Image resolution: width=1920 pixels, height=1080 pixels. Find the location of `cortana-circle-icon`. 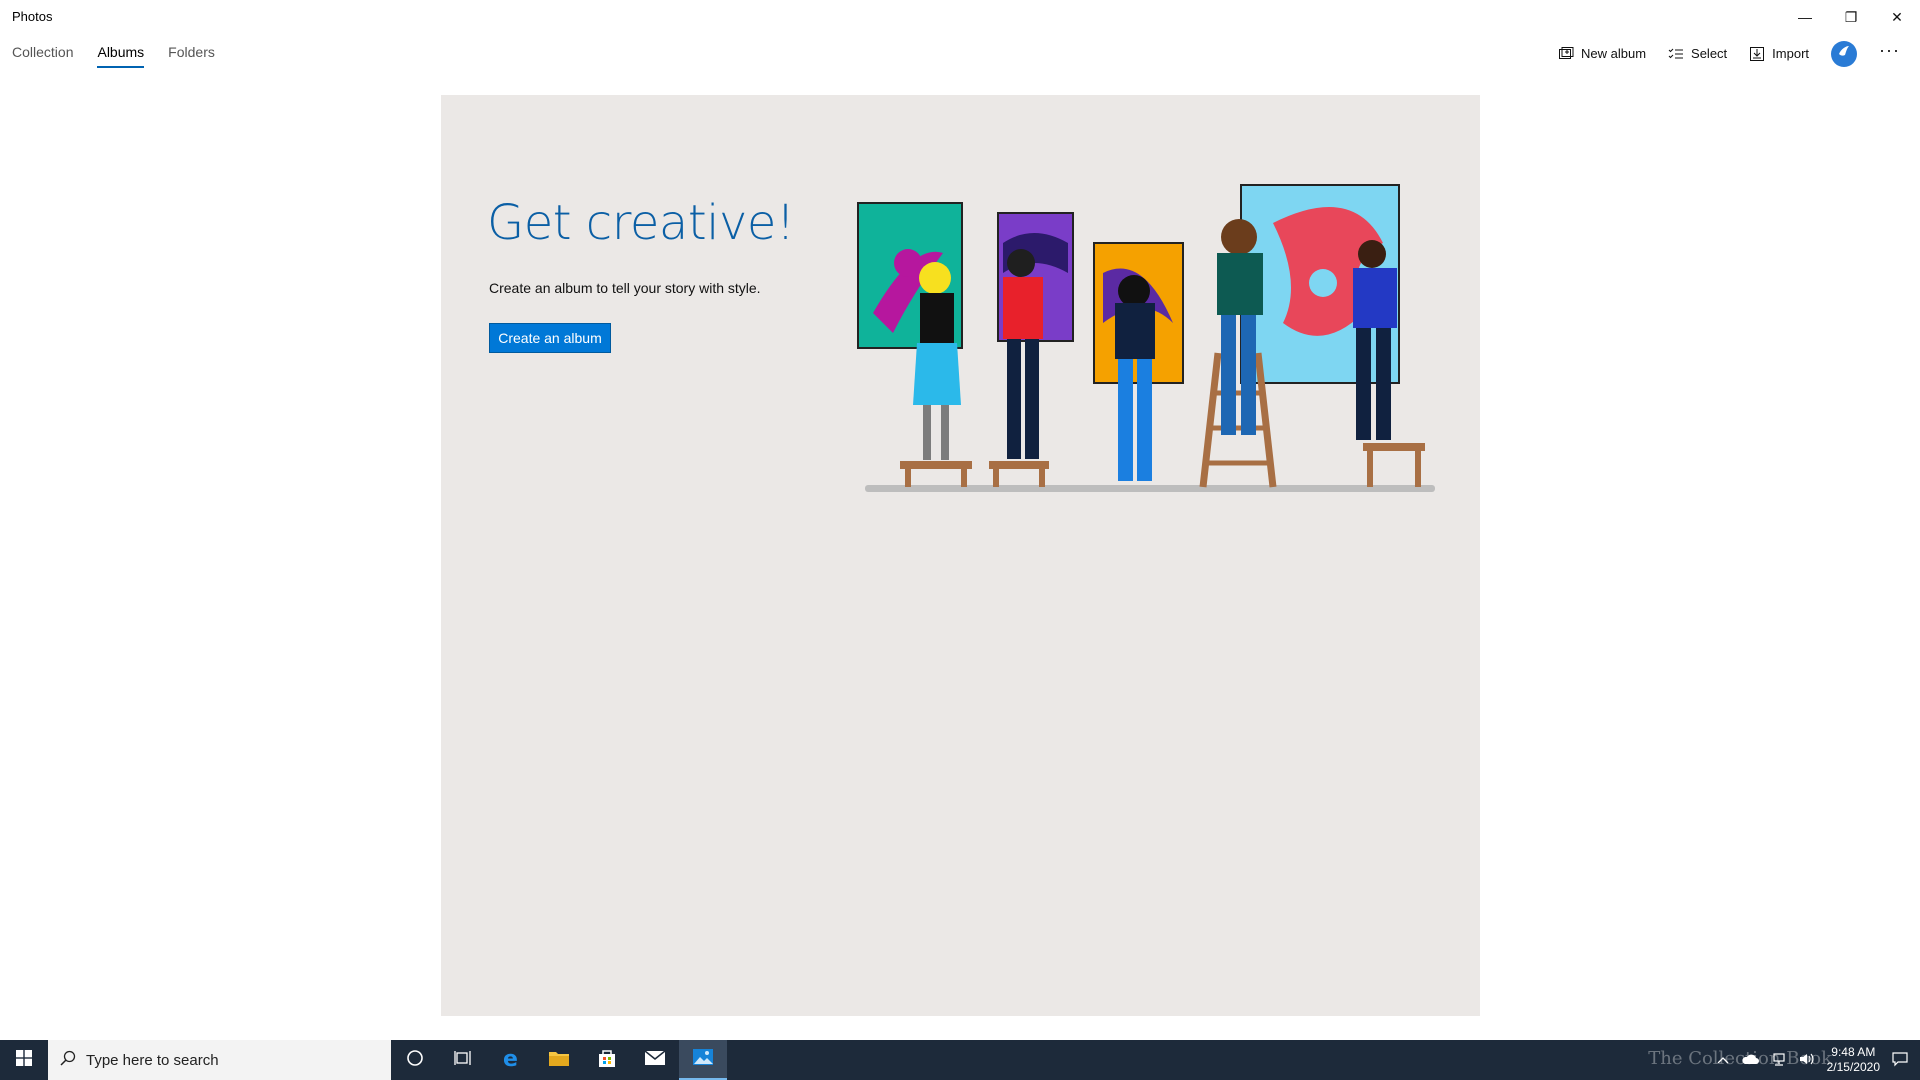

cortana-circle-icon is located at coordinates (415, 1060).